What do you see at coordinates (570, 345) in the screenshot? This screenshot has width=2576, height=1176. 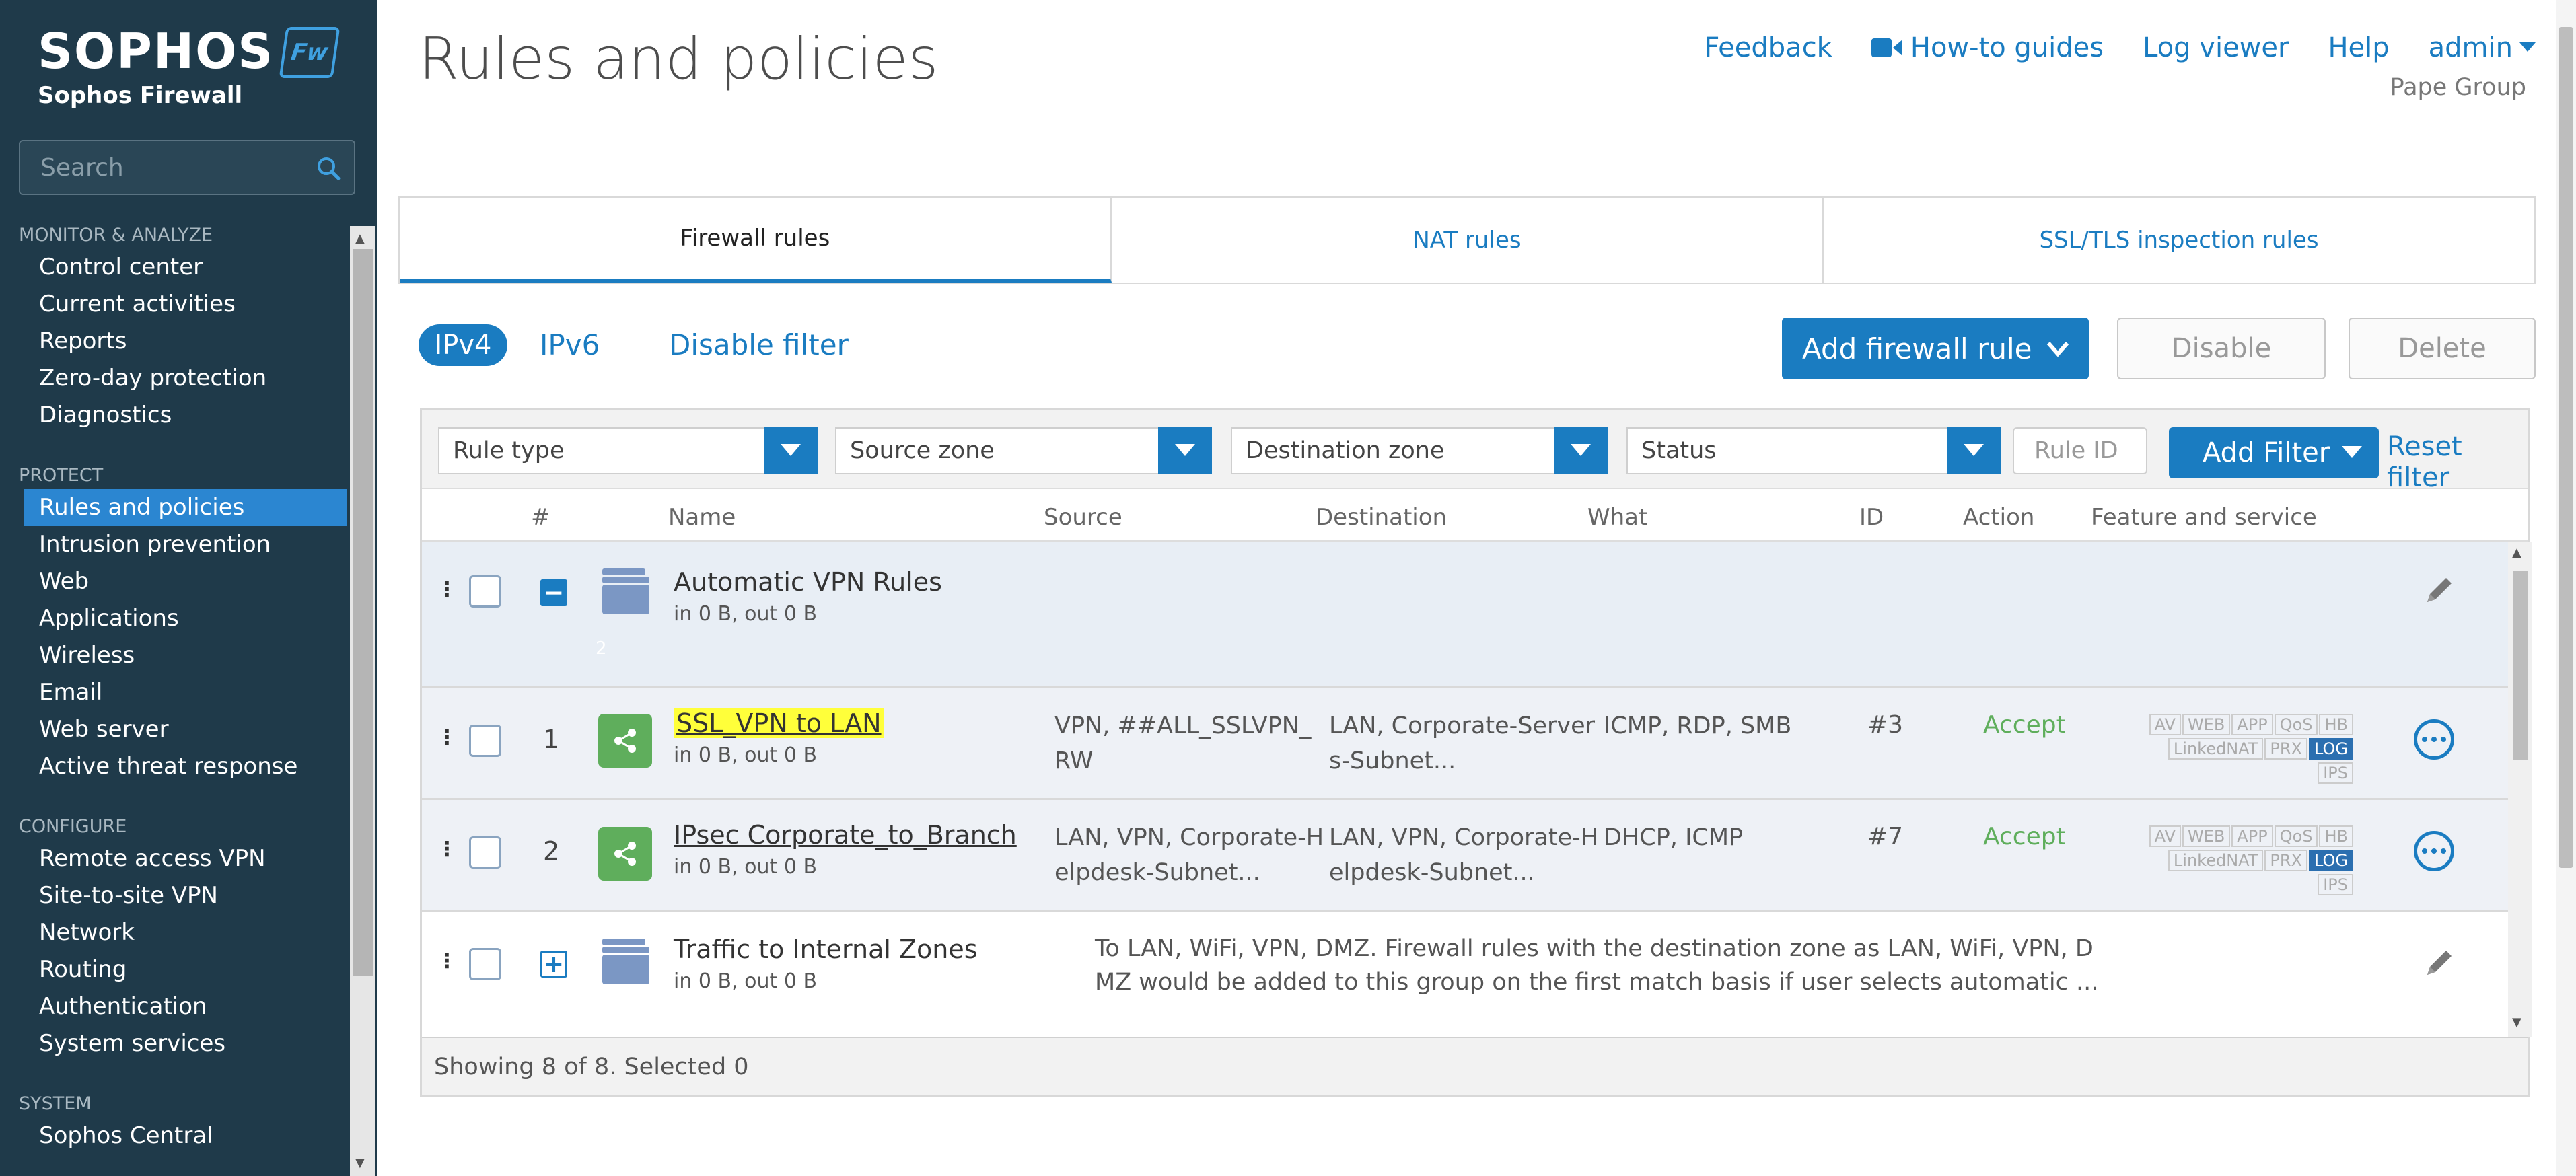 I see `ipv6-toggle: IPv6` at bounding box center [570, 345].